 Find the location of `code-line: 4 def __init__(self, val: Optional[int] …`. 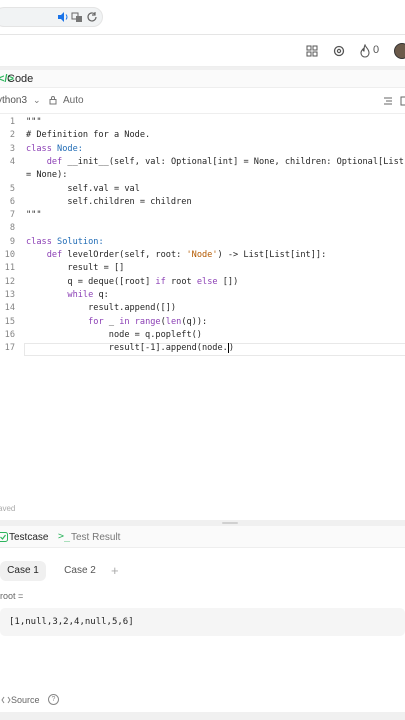

code-line: 4 def __init__(self, val: Optional[int] … is located at coordinates (202, 162).